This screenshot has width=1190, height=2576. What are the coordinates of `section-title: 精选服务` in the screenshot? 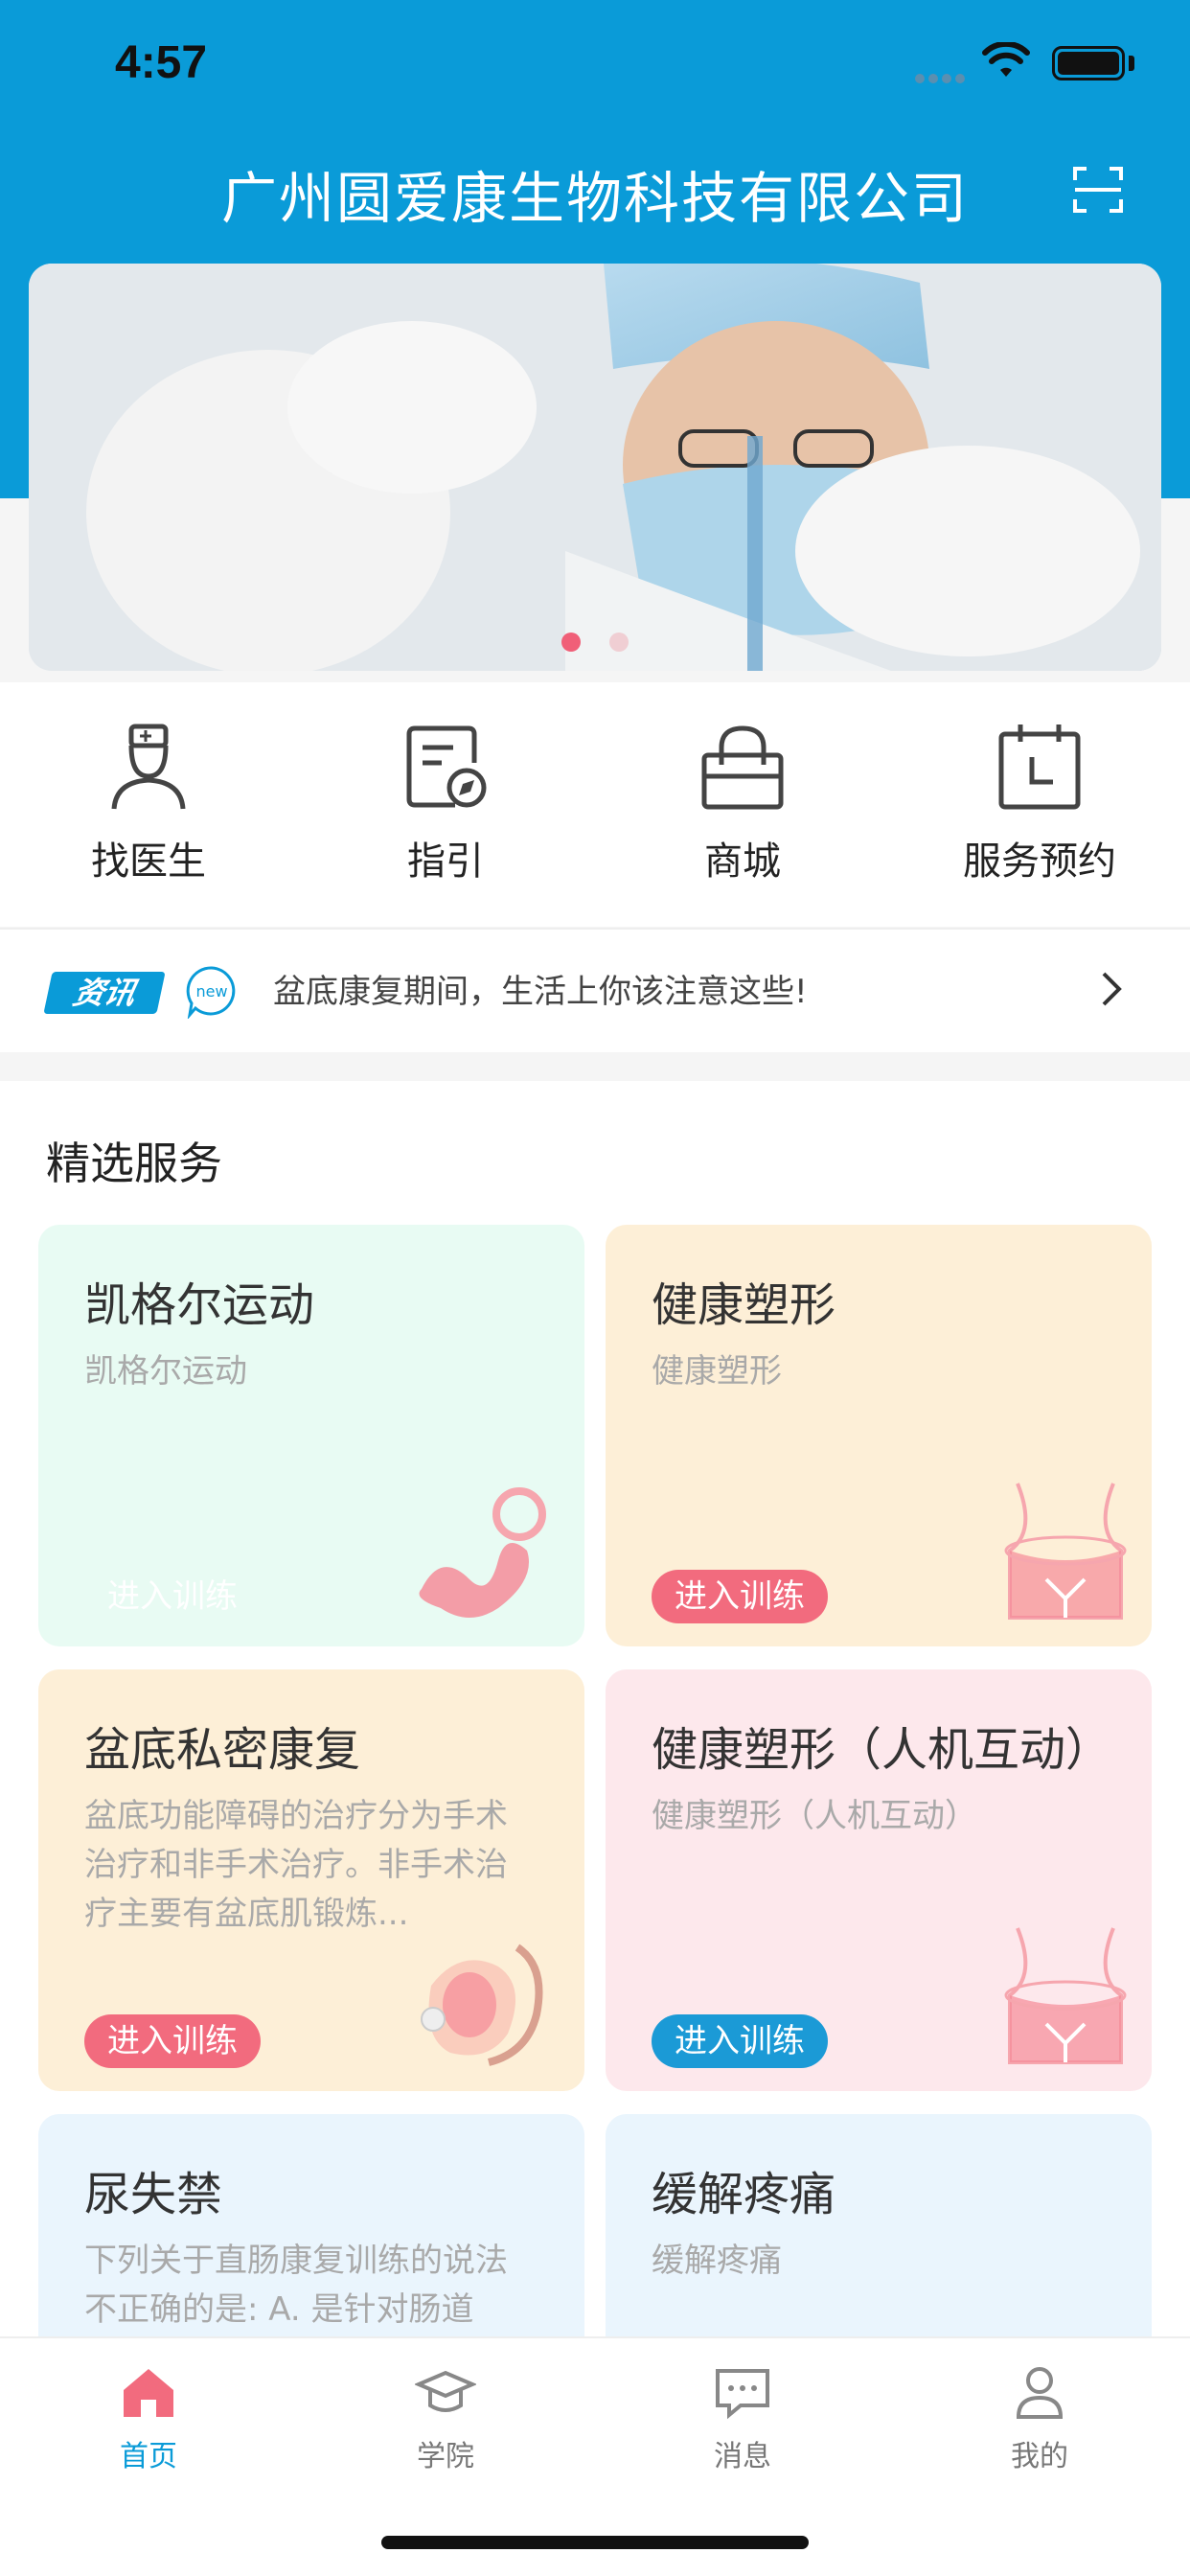 It's located at (134, 1163).